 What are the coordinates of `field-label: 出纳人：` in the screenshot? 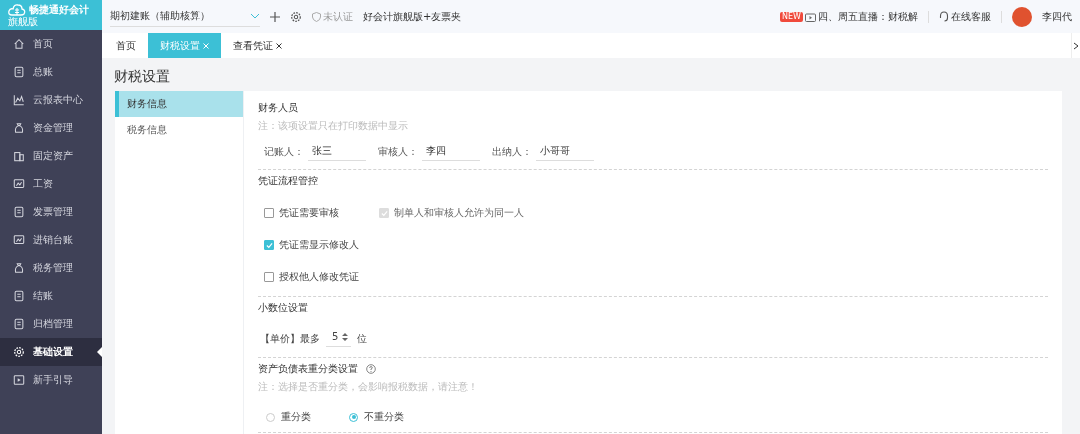 It's located at (512, 152).